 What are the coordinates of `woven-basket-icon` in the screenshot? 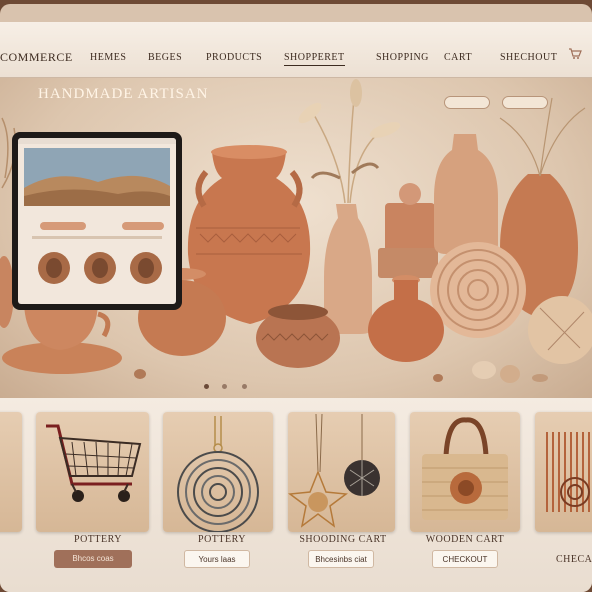 It's located at (465, 468).